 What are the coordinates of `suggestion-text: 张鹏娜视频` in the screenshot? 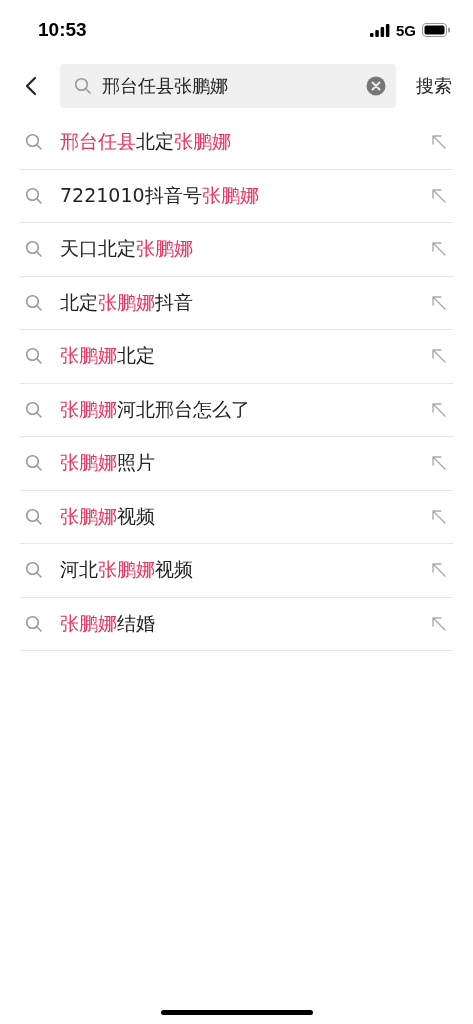 It's located at (108, 516).